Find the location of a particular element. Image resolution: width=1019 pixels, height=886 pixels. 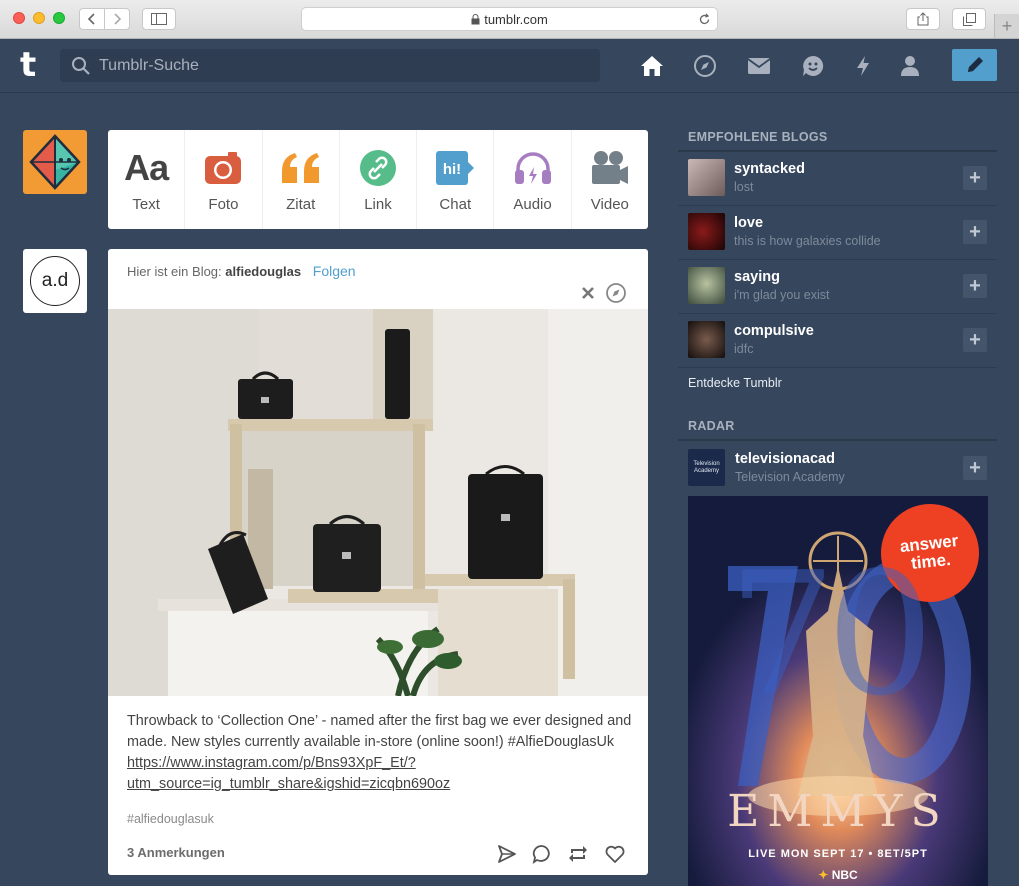

tabs-icon is located at coordinates (969, 19).